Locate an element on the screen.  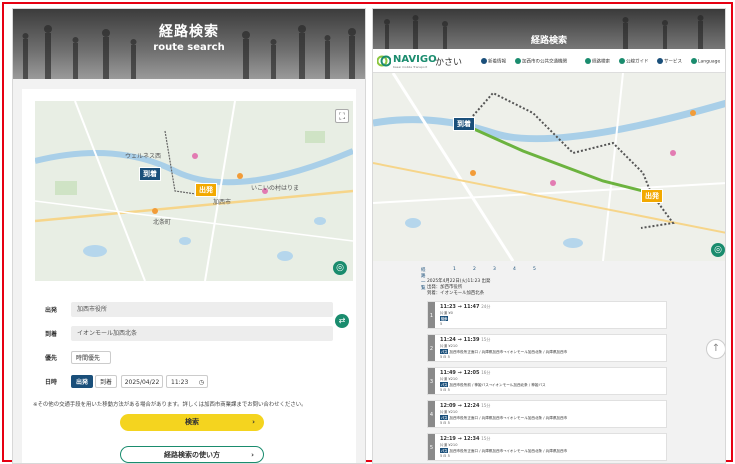
scroll-top-button: ↑ is located at coordinates (715, 349).